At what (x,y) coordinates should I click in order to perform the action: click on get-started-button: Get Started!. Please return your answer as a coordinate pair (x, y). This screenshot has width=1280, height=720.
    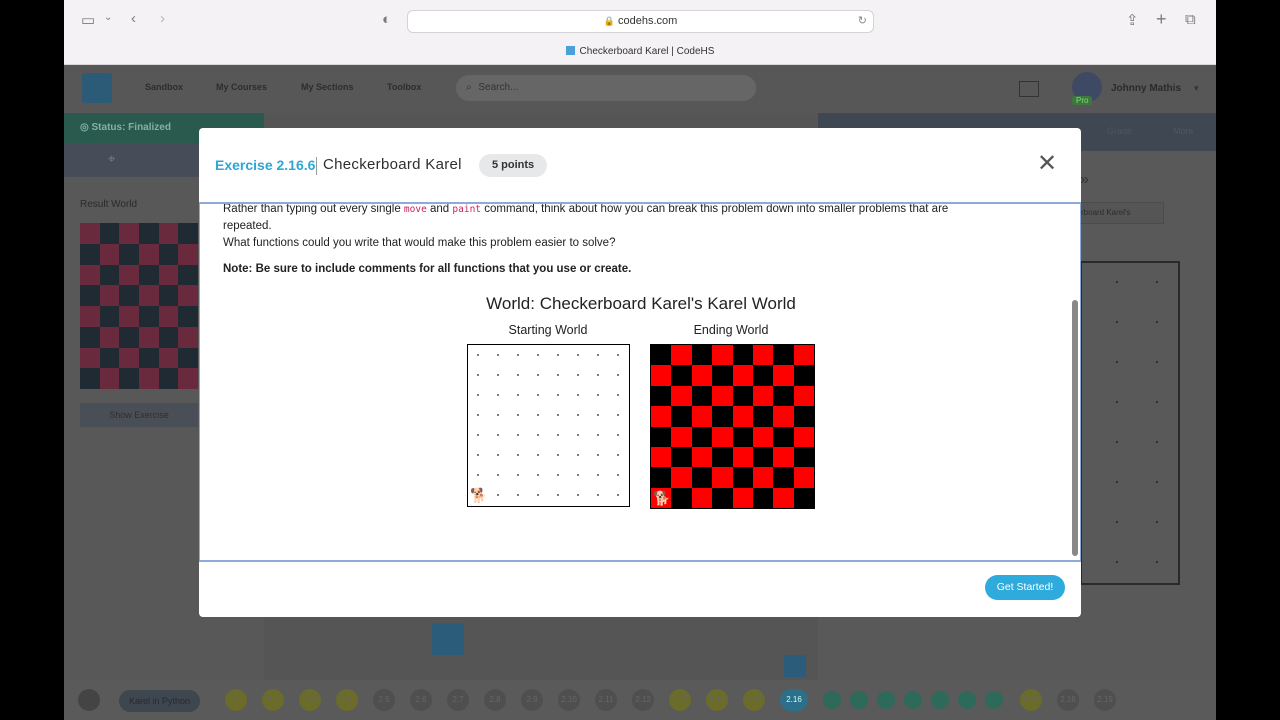
    Looking at the image, I should click on (1025, 587).